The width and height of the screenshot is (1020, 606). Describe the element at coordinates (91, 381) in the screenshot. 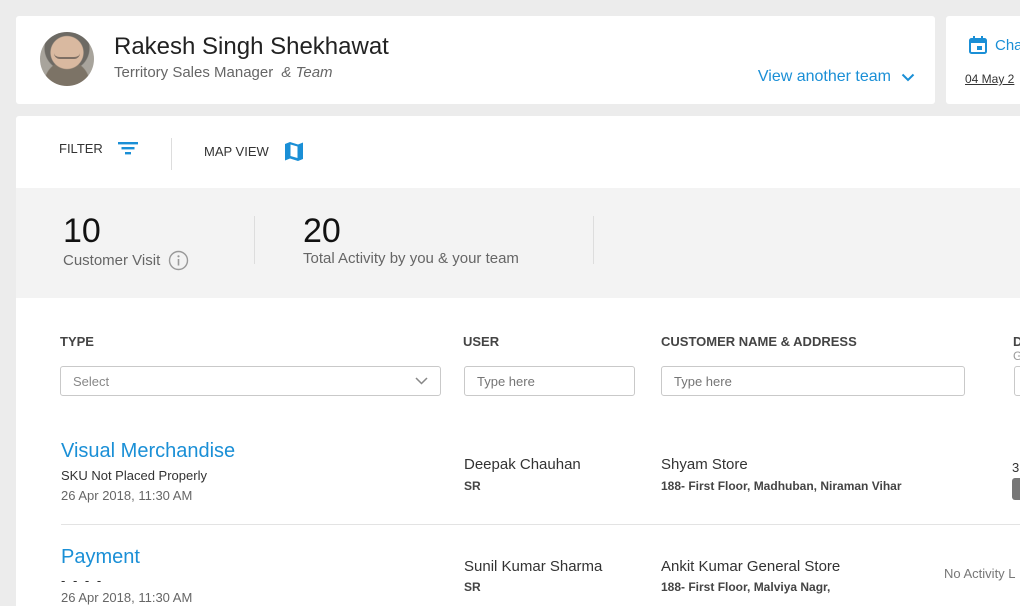

I see `type-select-value: Select` at that location.